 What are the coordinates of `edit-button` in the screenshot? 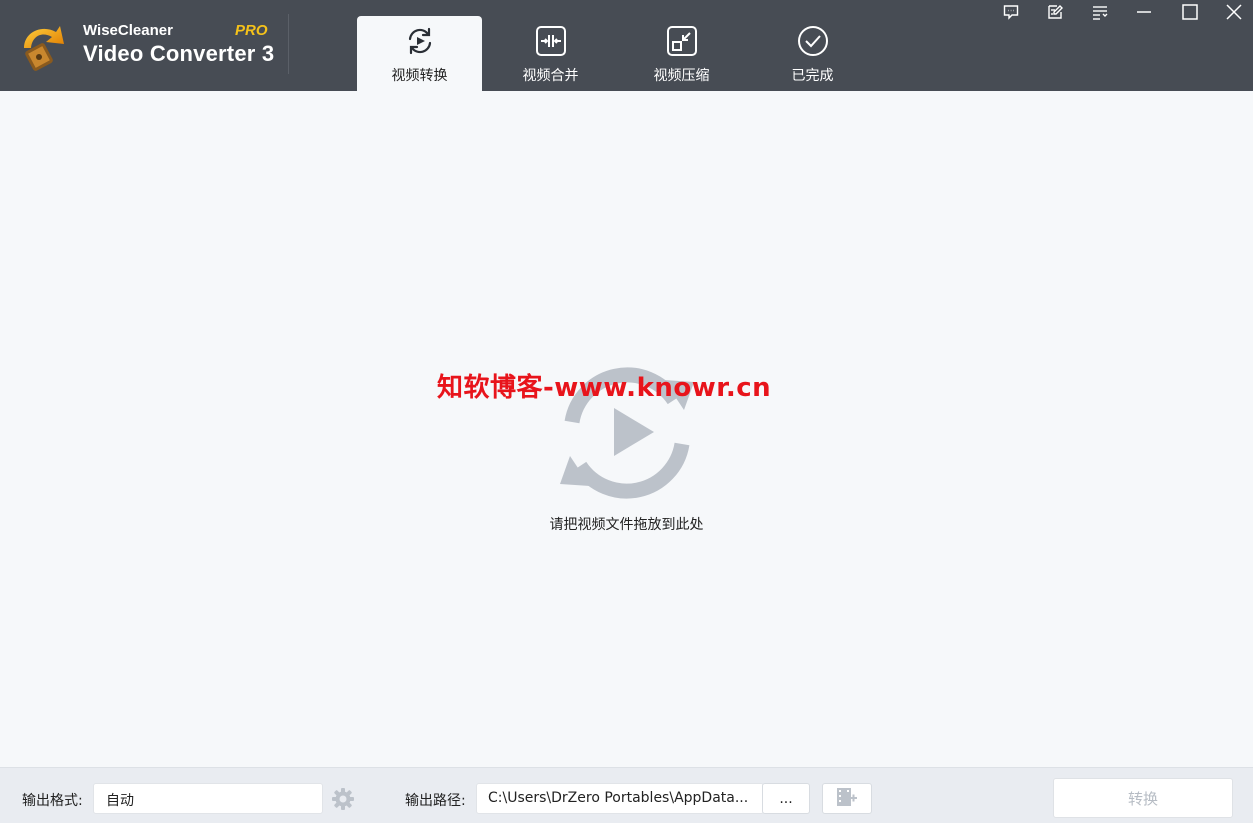 It's located at (1055, 14).